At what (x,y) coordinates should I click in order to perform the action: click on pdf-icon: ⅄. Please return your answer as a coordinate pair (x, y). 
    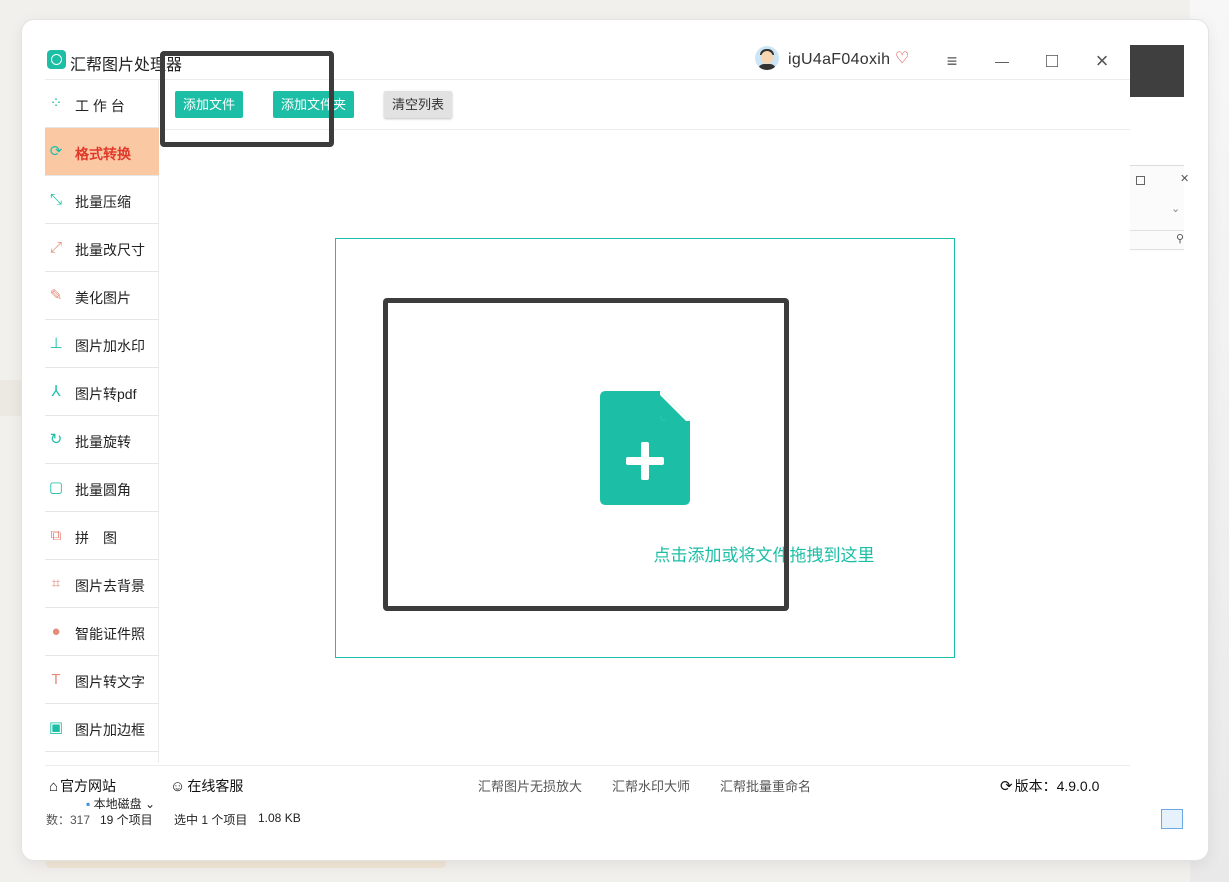
    Looking at the image, I should click on (56, 391).